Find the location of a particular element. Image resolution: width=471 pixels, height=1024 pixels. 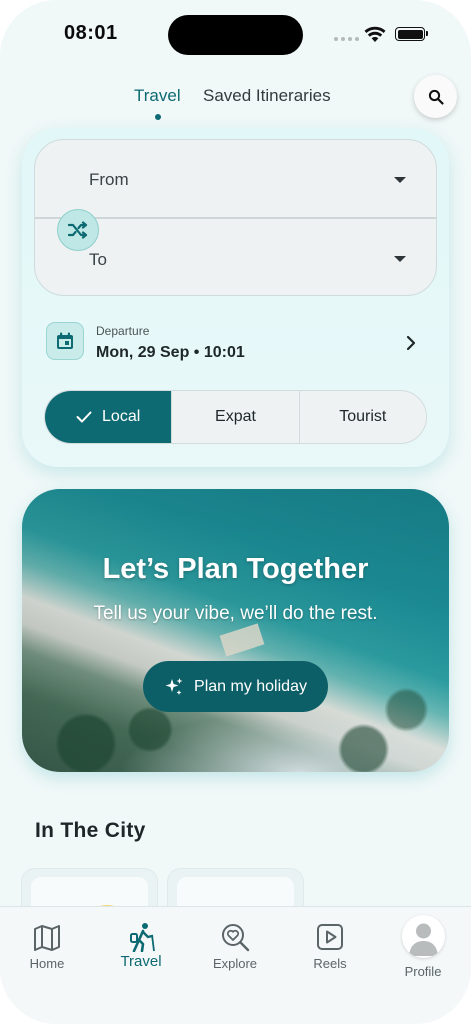

from-dropdown-icon is located at coordinates (400, 180).